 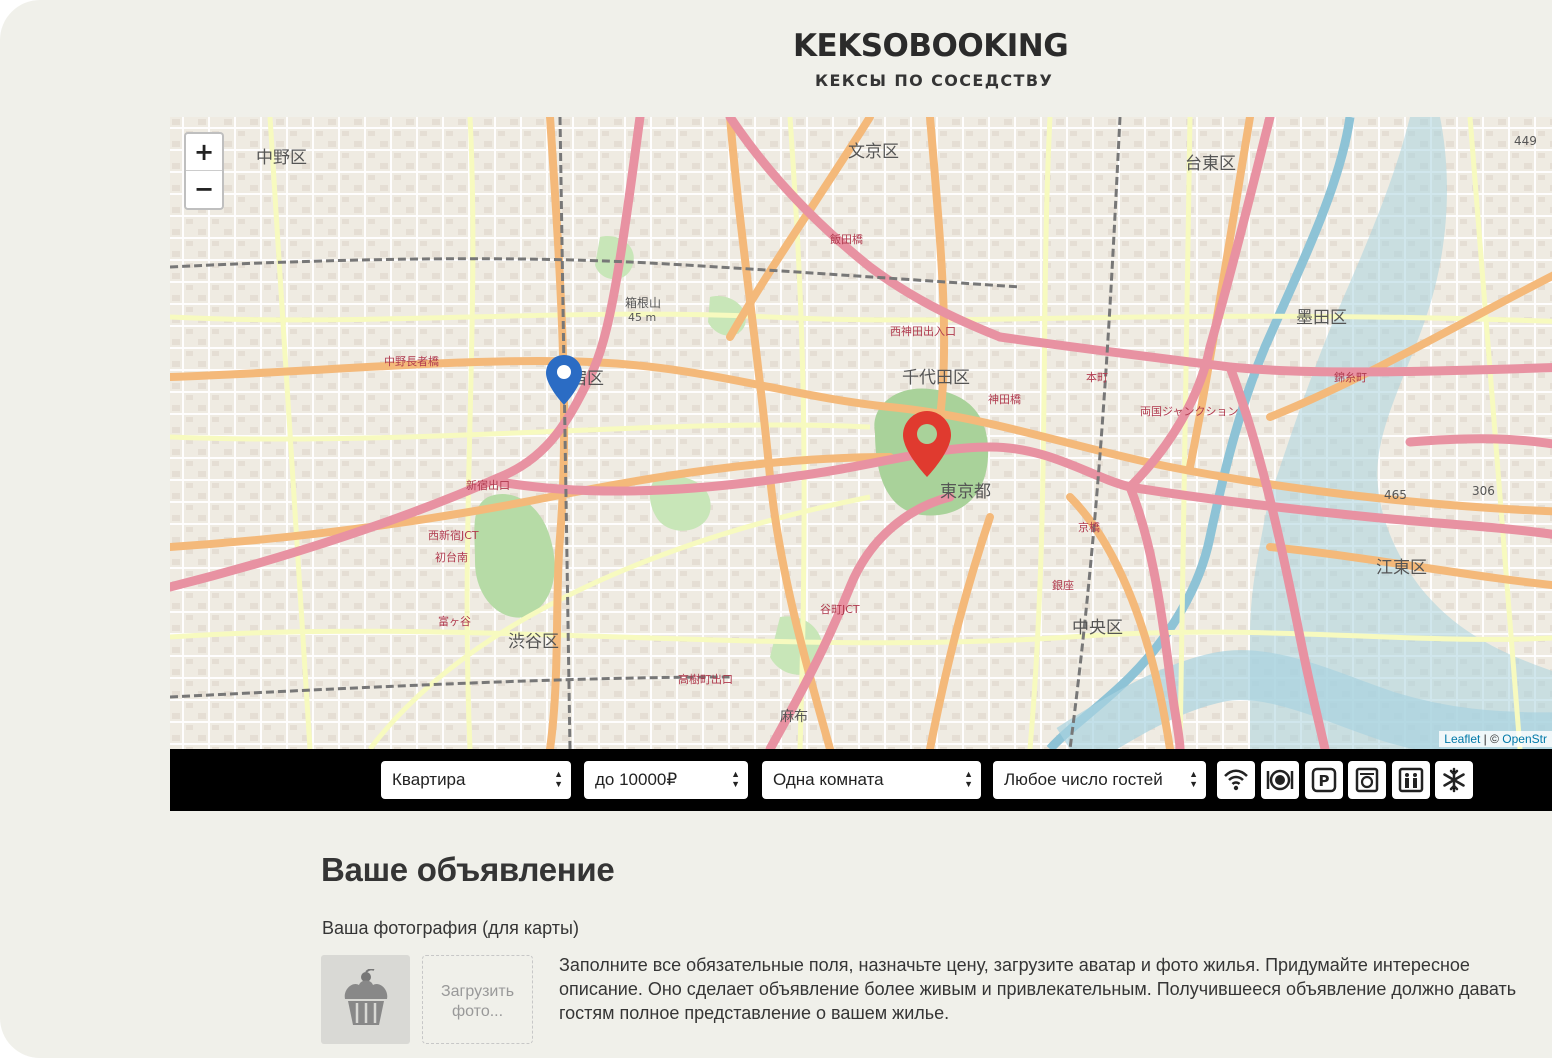 I want to click on map-label: 本町, so click(x=1097, y=377).